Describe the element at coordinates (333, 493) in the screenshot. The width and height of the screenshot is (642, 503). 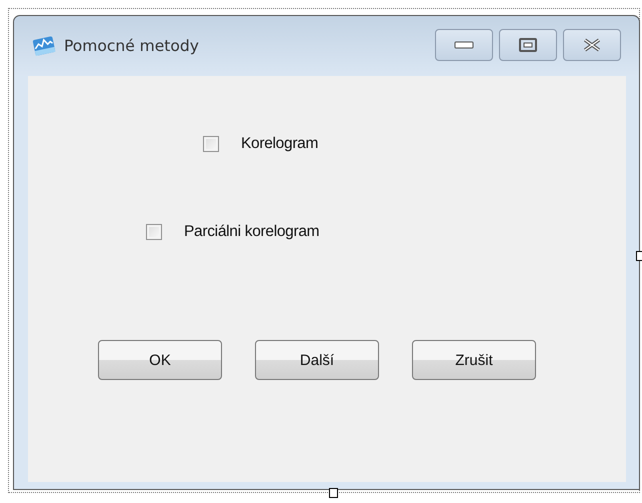
I see `resize-handle` at that location.